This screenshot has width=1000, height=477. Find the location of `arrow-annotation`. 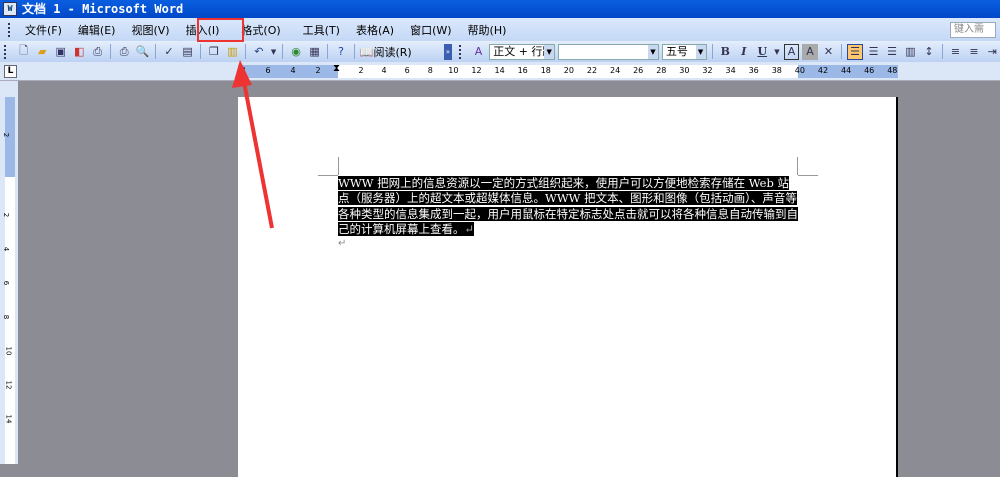

arrow-annotation is located at coordinates (253, 144).